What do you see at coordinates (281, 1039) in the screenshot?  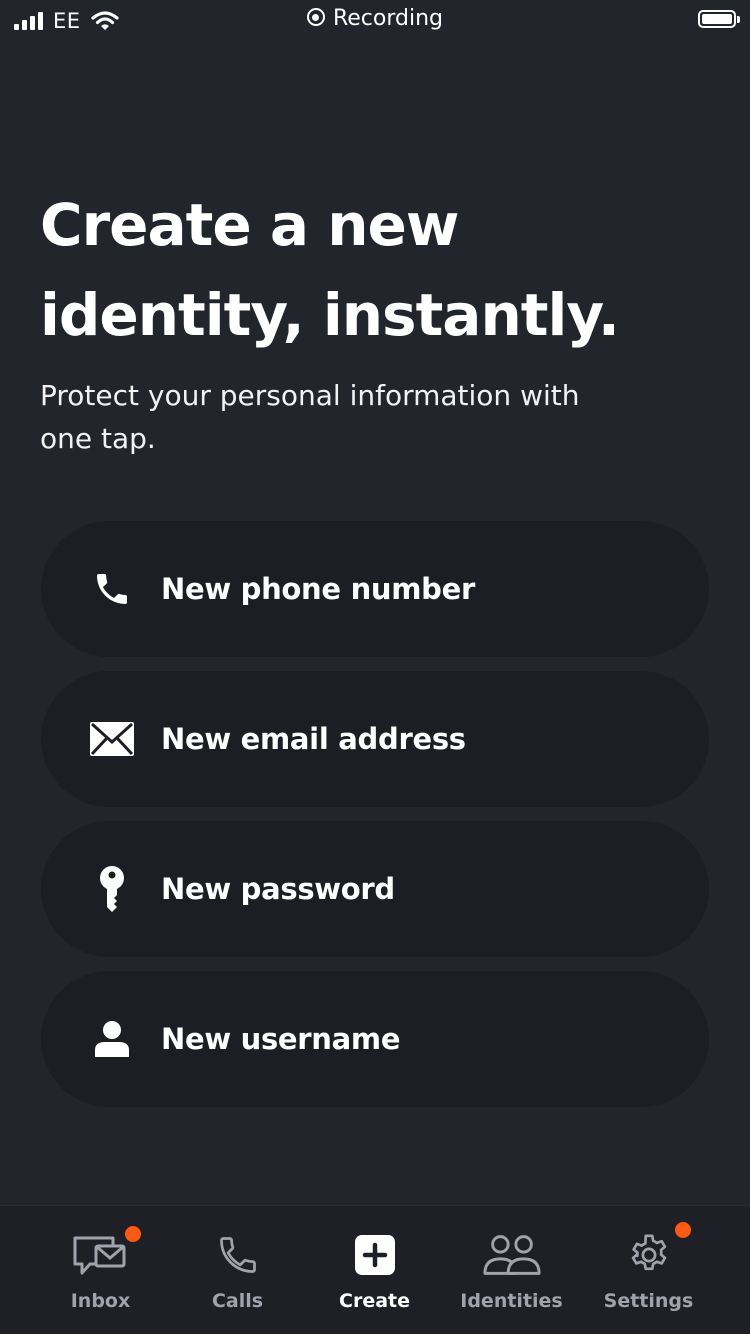 I see `option-label: New username` at bounding box center [281, 1039].